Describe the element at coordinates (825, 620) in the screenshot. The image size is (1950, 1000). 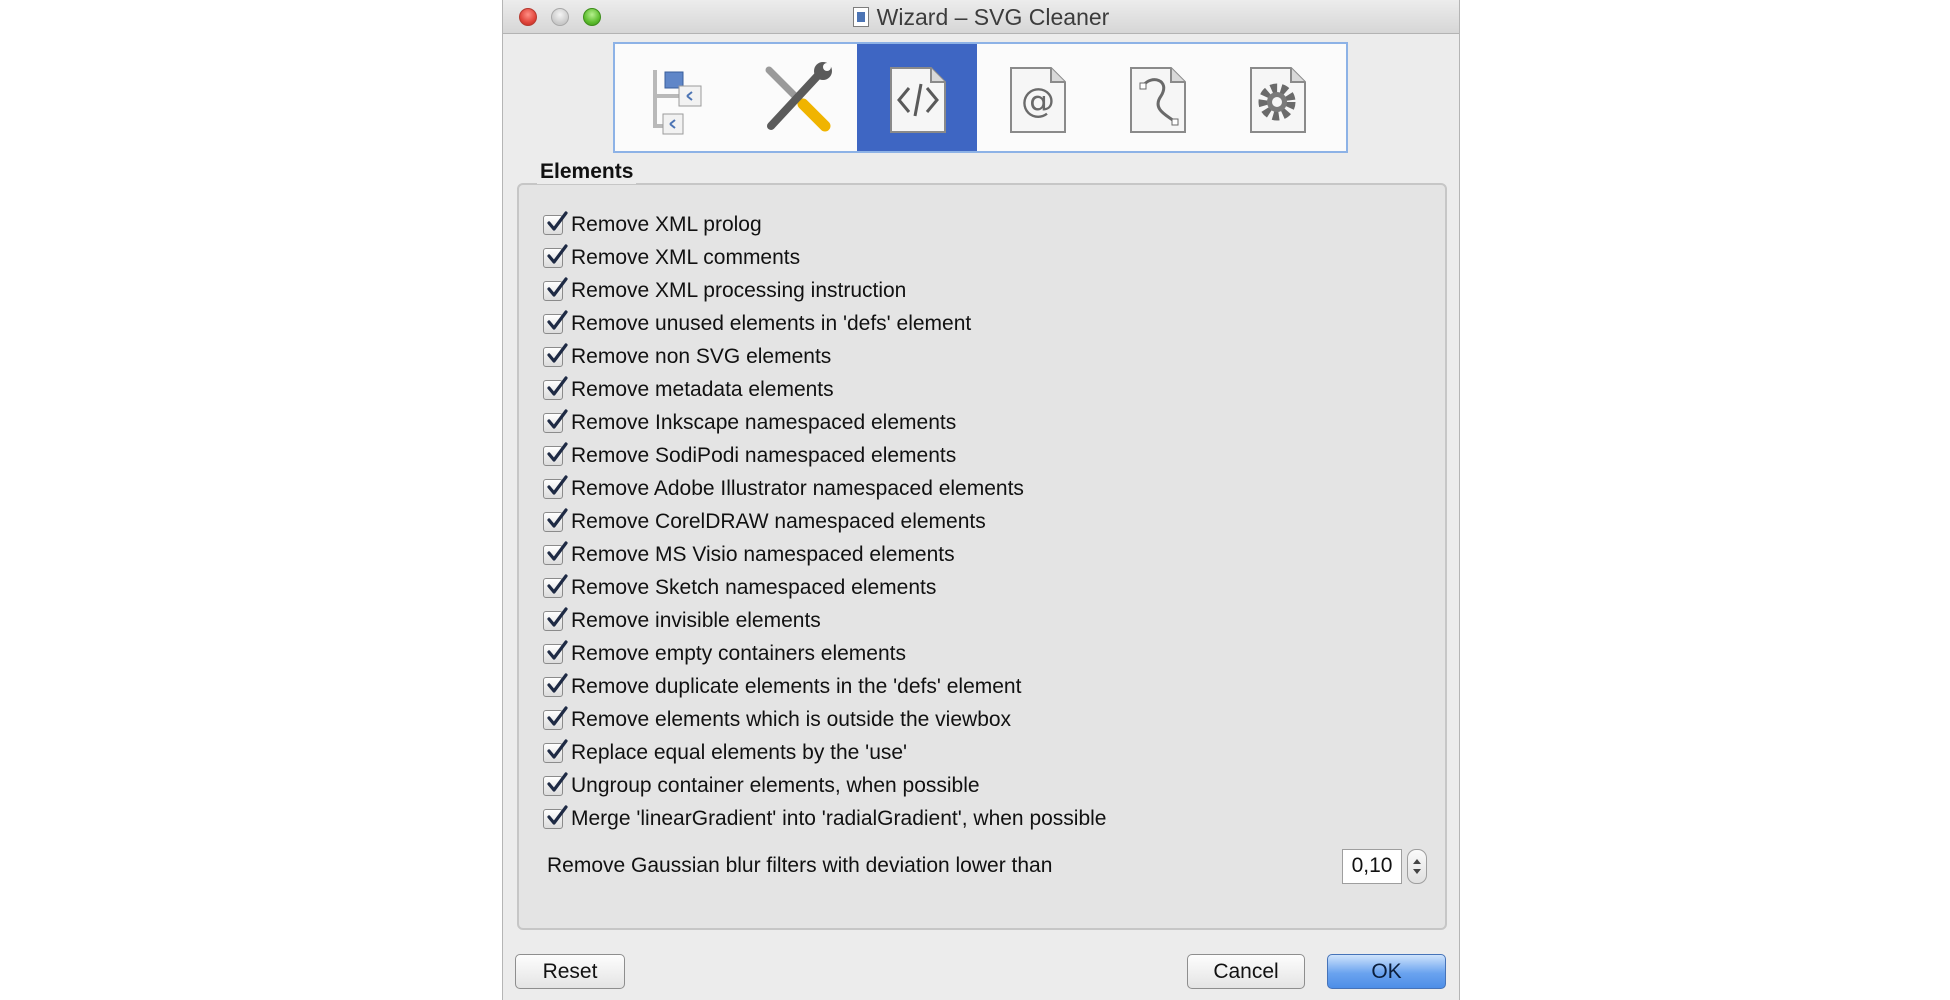
I see `option-row: Remove invisible elements` at that location.